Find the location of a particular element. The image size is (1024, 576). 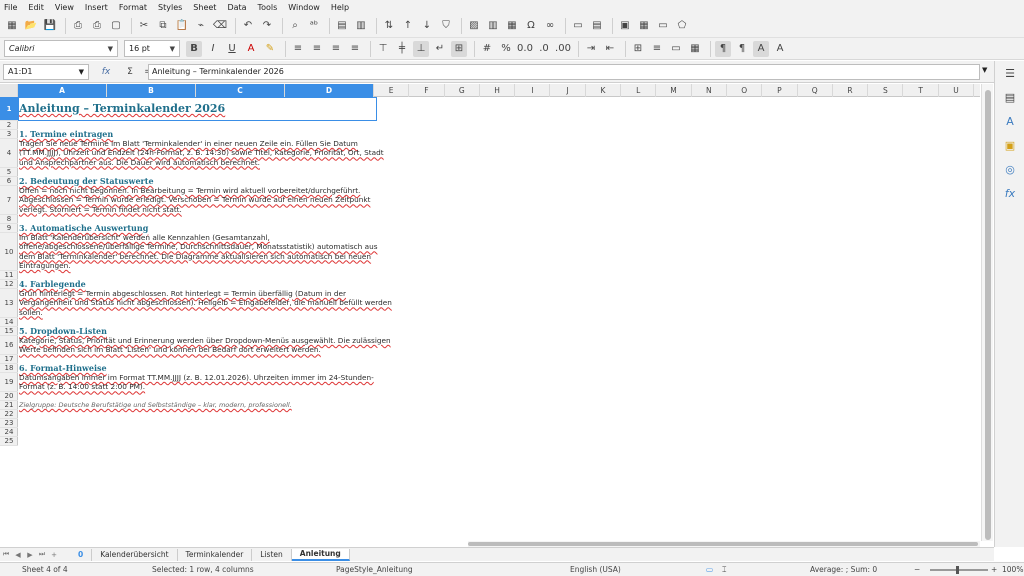

column-header-K: K is located at coordinates (604, 90).